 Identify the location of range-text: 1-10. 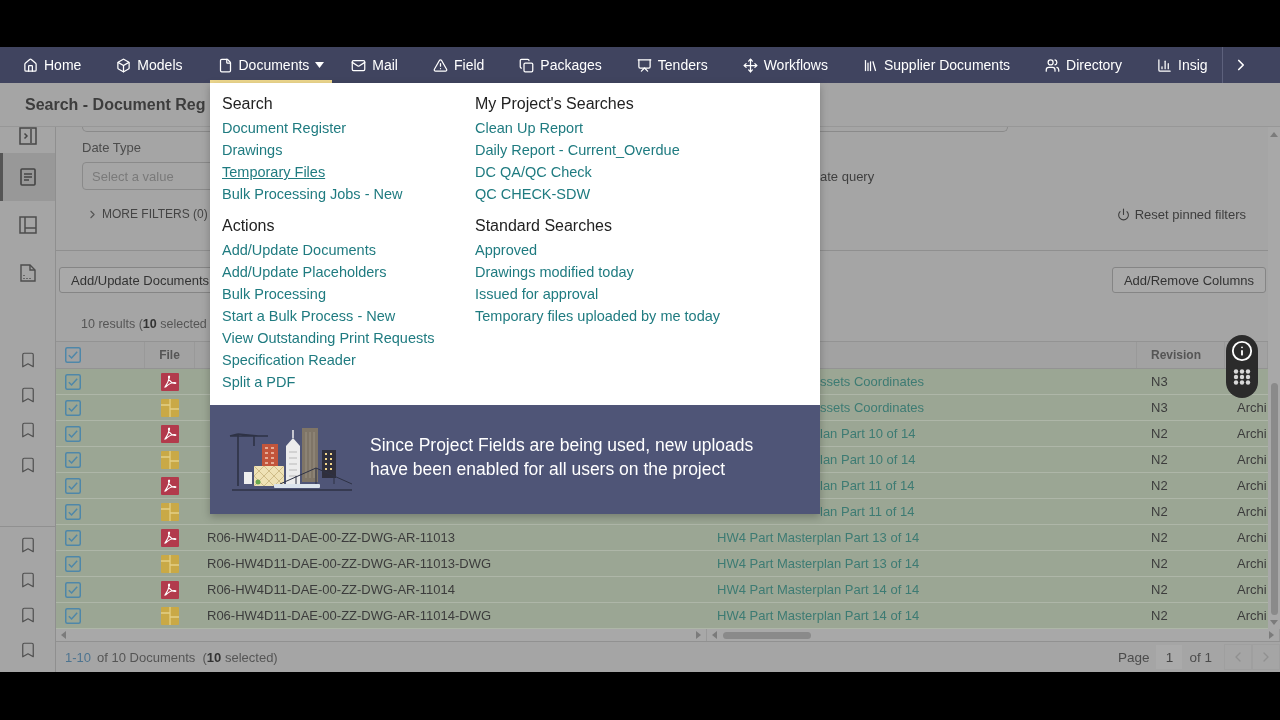
(78, 657).